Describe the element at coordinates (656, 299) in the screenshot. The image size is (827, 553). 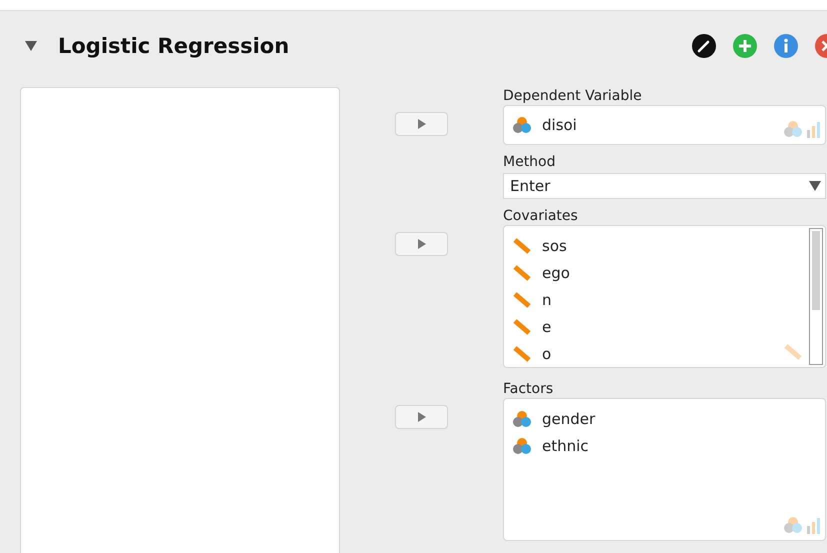
I see `variable-item: n` at that location.